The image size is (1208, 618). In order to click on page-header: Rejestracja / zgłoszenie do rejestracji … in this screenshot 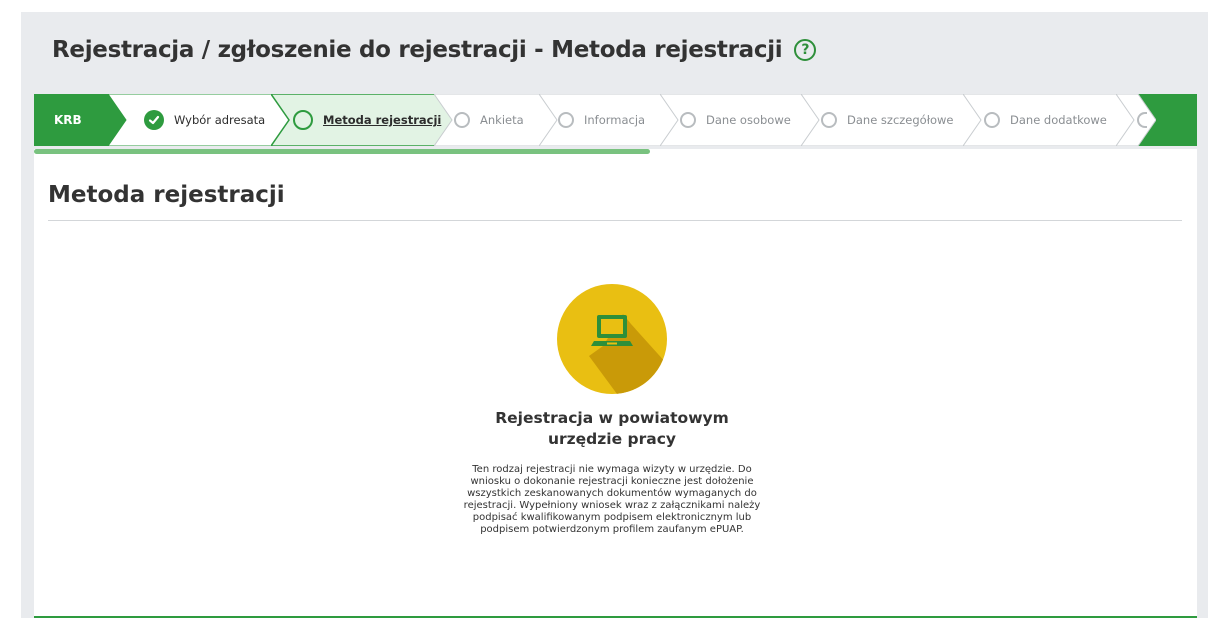, I will do `click(434, 50)`.